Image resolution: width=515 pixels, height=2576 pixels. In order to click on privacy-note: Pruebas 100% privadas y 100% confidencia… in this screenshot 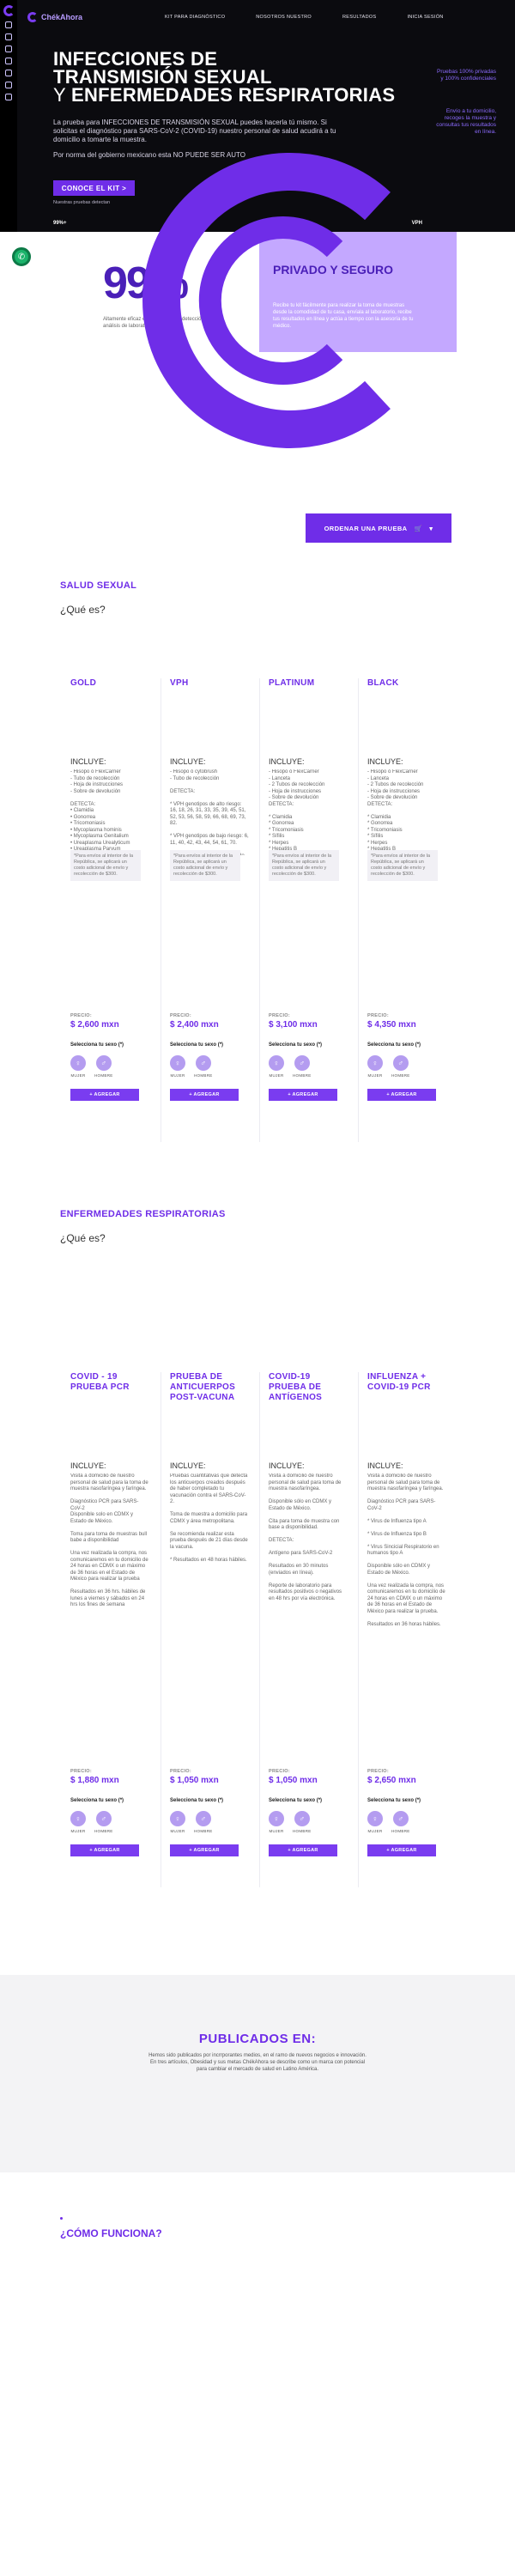, I will do `click(466, 75)`.